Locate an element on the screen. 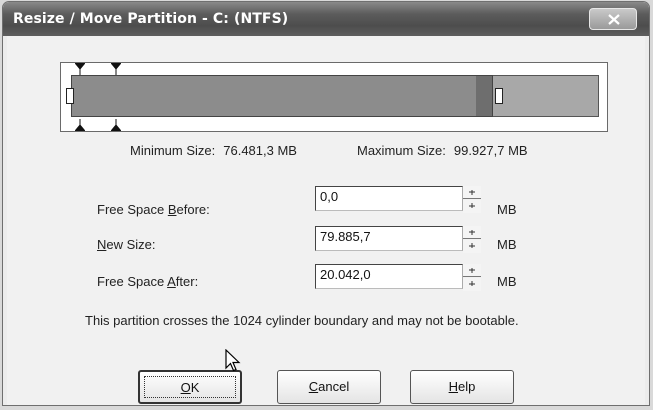  new-size-input: 79.885,7 is located at coordinates (389, 238).